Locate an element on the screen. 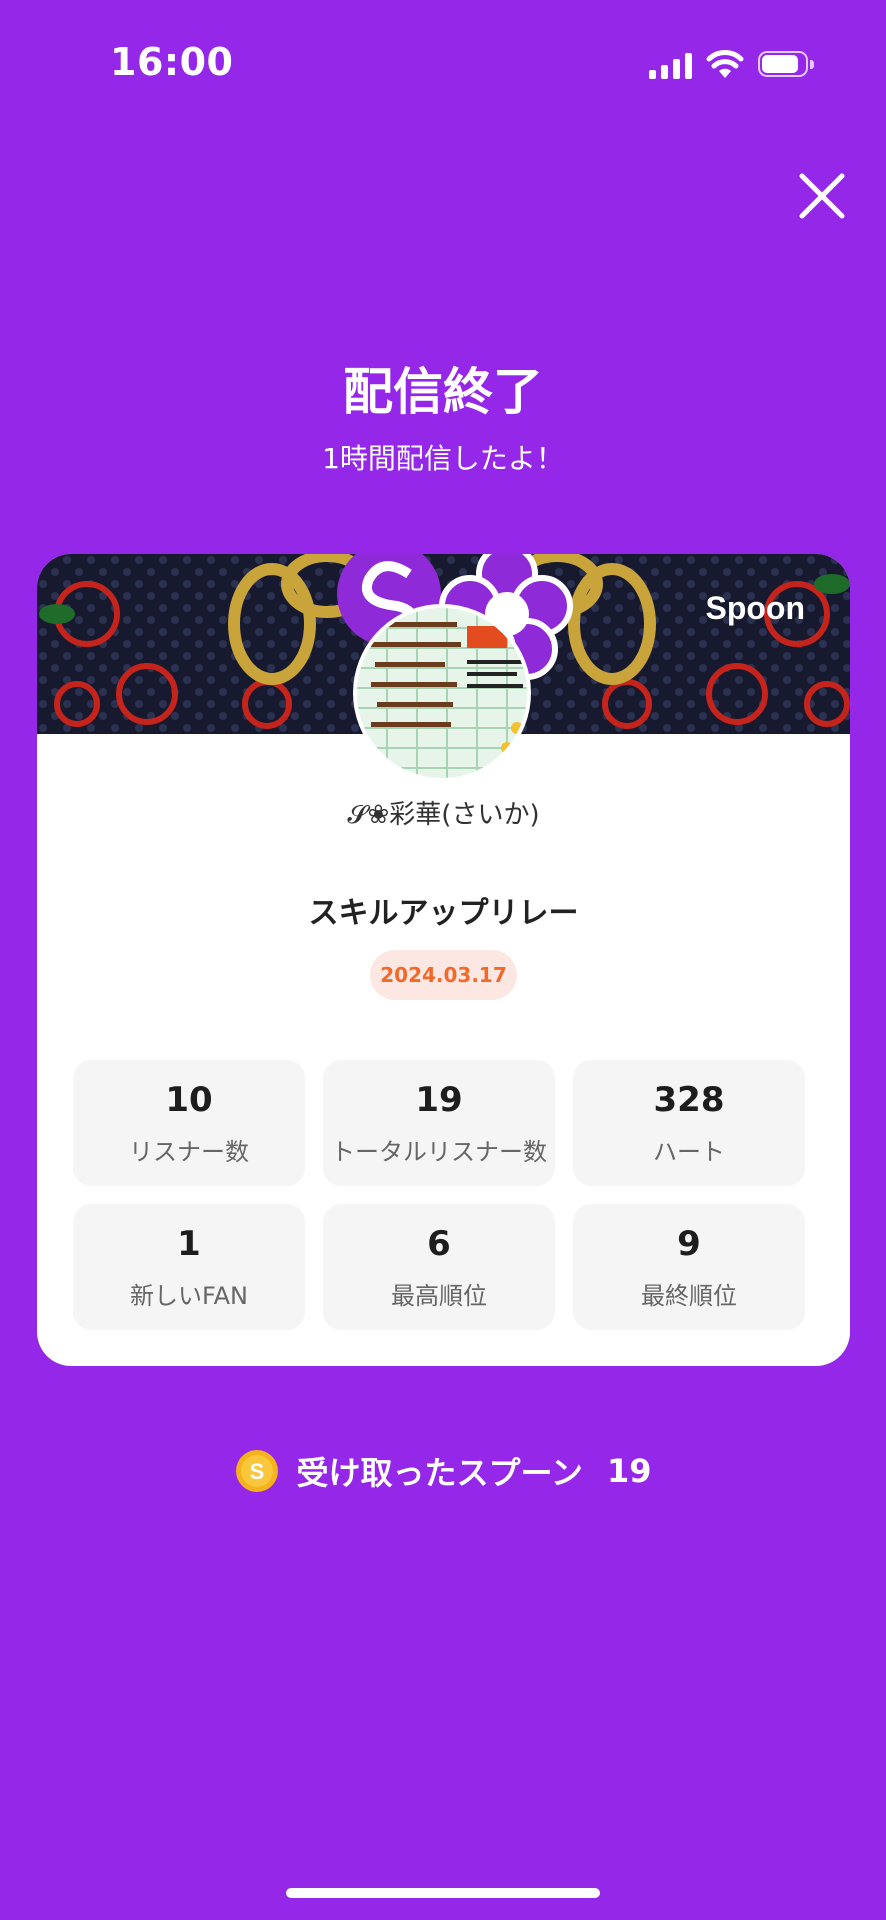 The image size is (886, 1920). stat-highest-rank: 6 最高順位 is located at coordinates (439, 1267).